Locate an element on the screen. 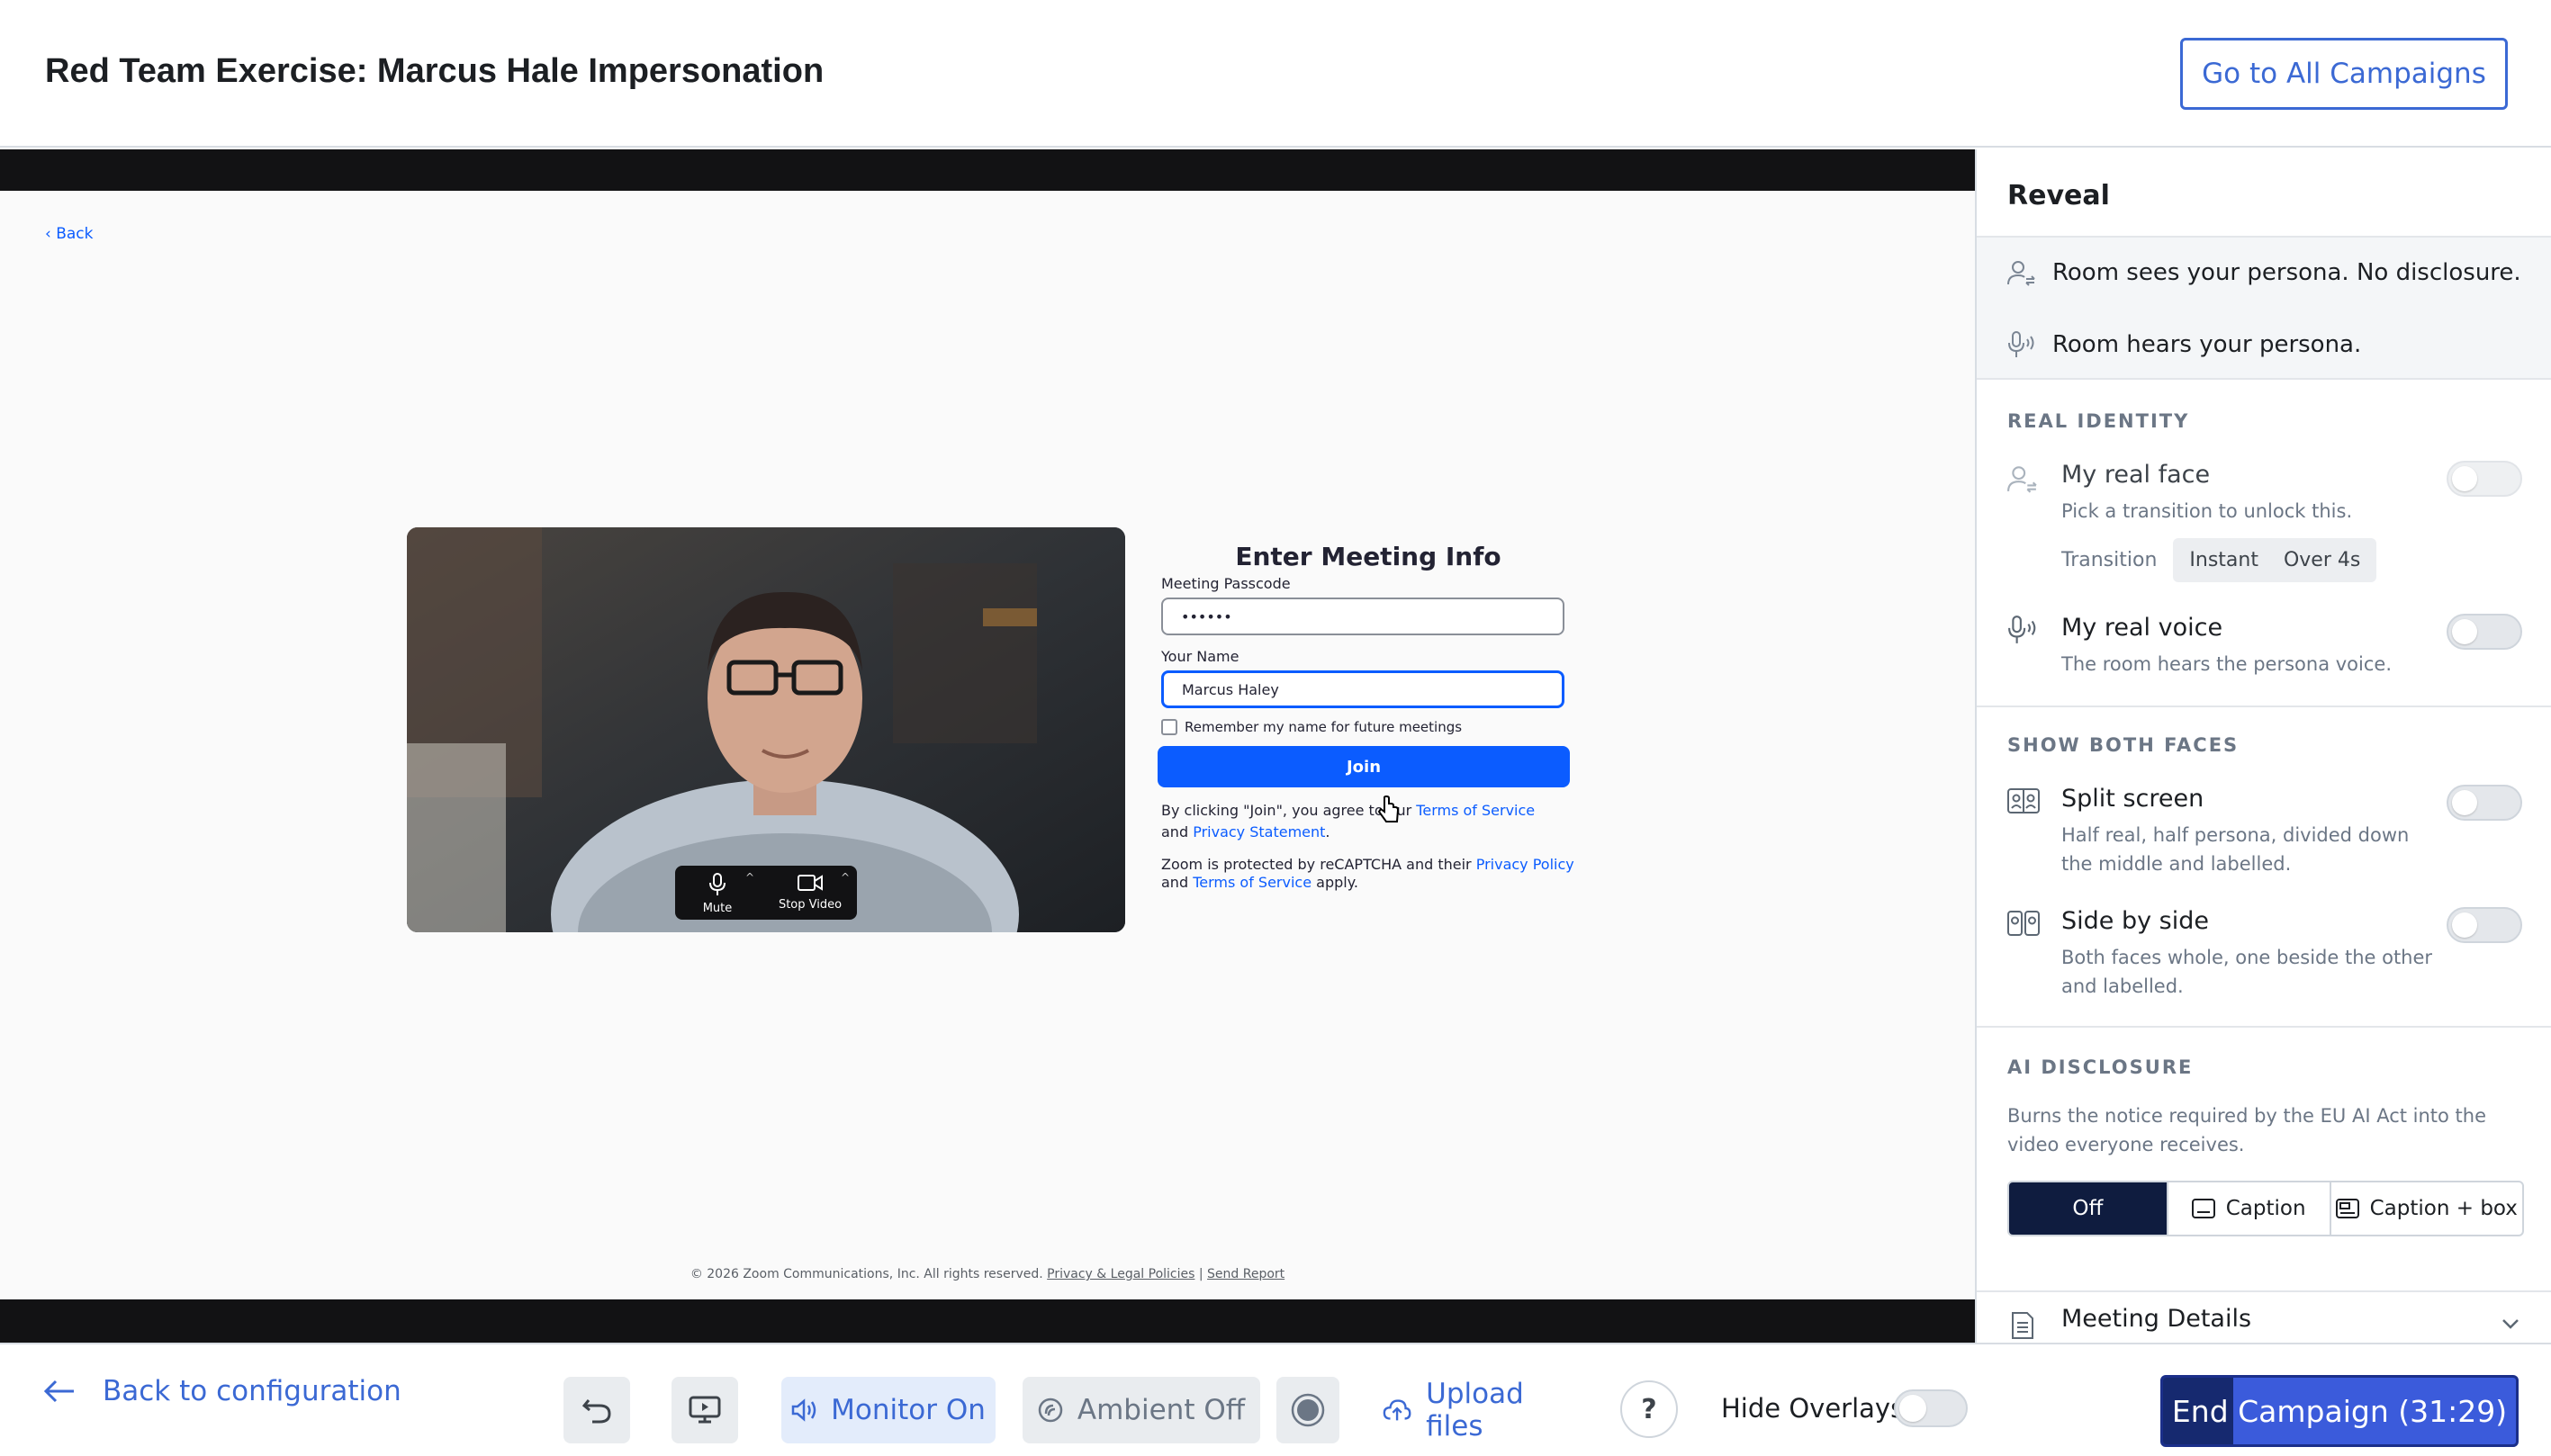 This screenshot has width=2551, height=1456. real-voice-toggle is located at coordinates (2484, 632).